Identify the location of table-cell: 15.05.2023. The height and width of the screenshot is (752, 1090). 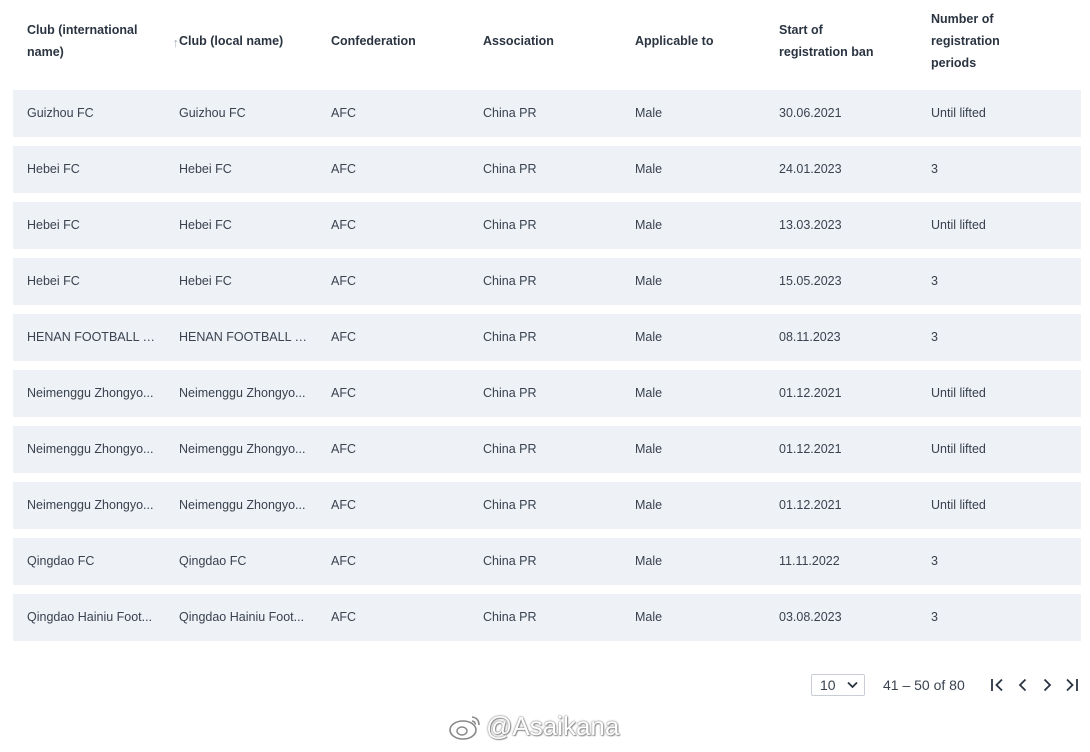
(810, 281).